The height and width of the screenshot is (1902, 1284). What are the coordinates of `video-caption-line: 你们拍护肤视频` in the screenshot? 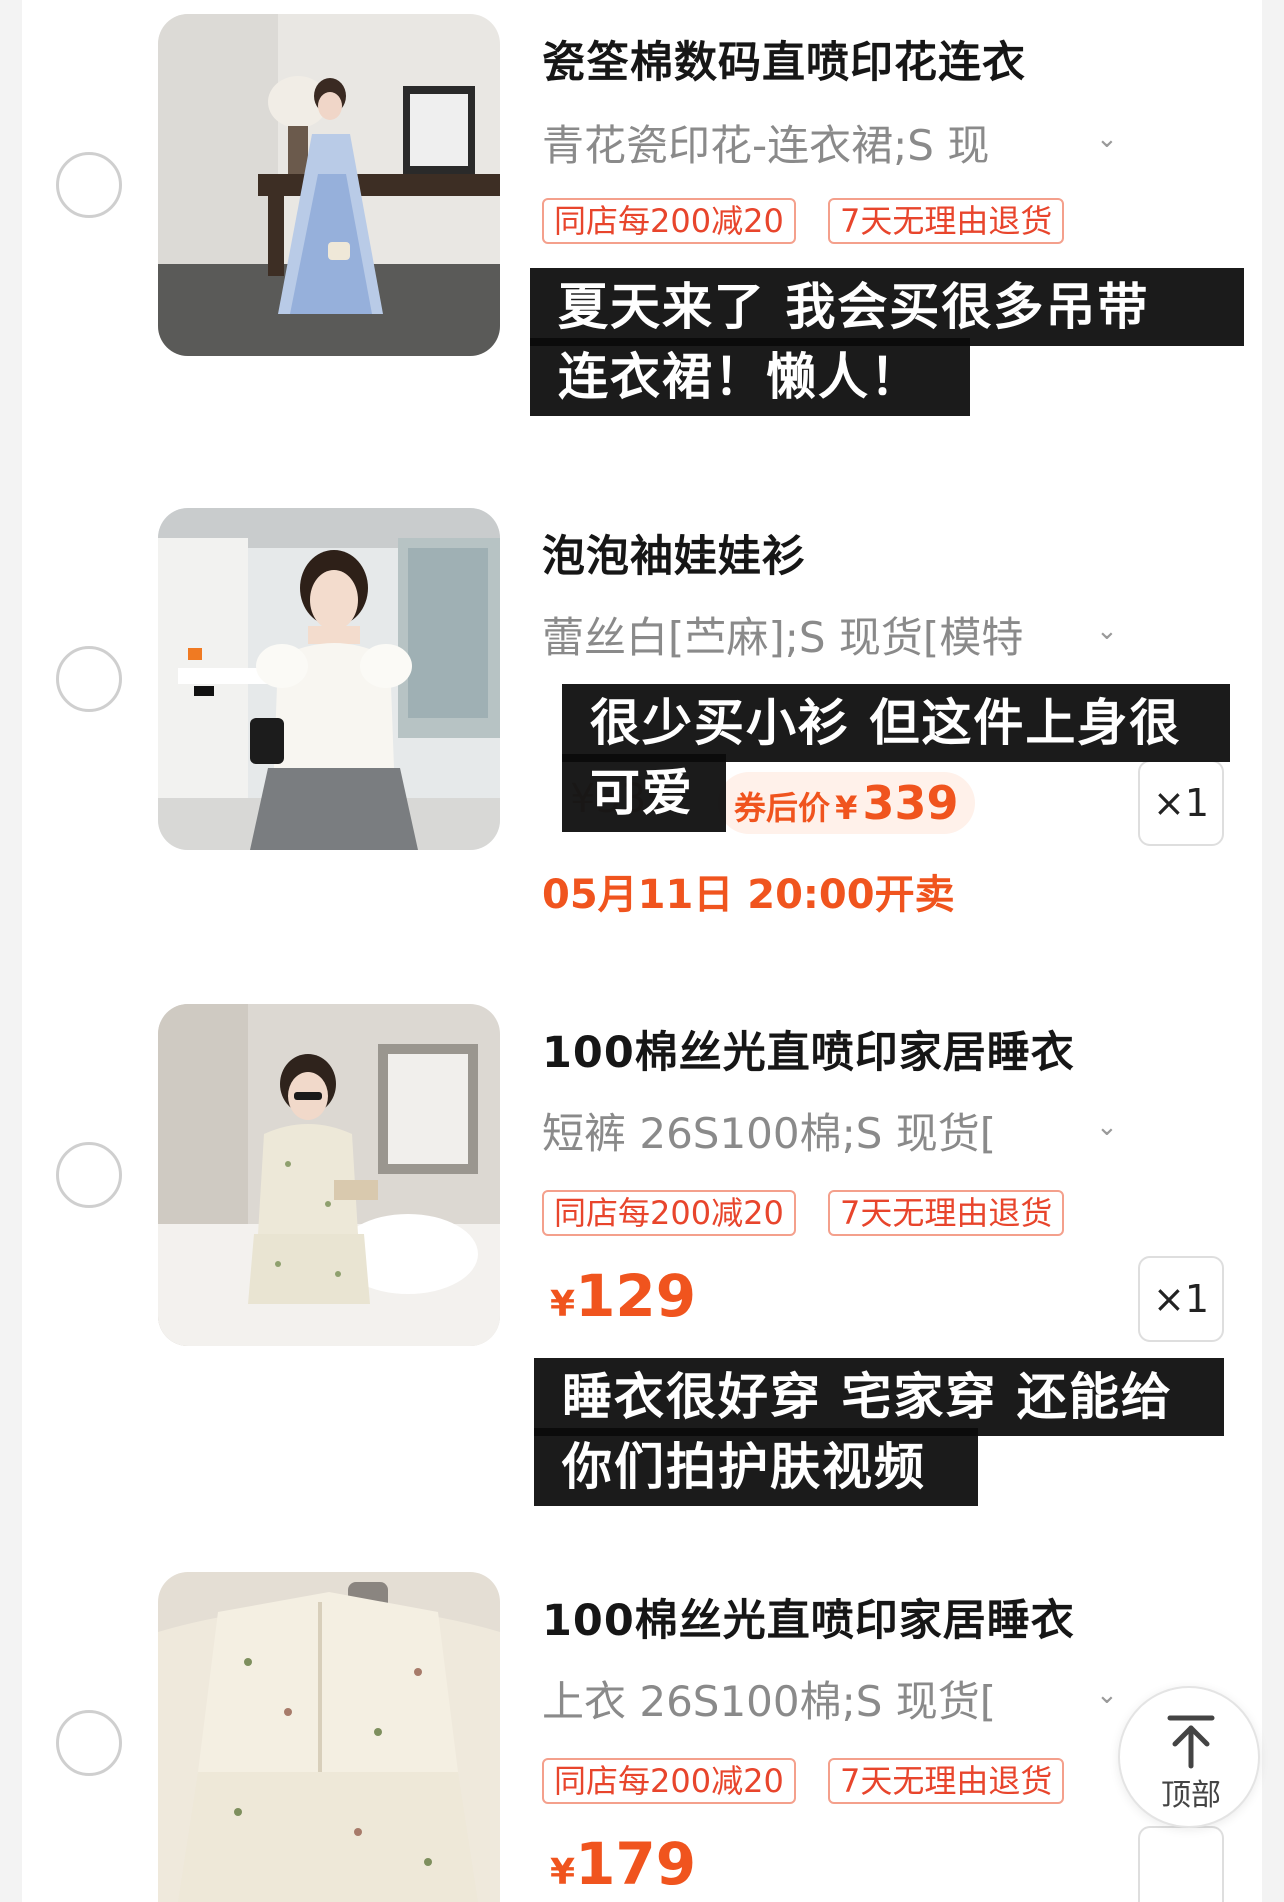 It's located at (756, 1467).